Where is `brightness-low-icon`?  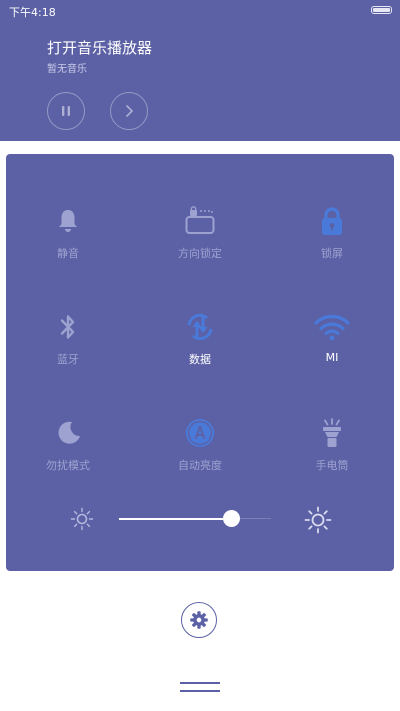
brightness-low-icon is located at coordinates (82, 519).